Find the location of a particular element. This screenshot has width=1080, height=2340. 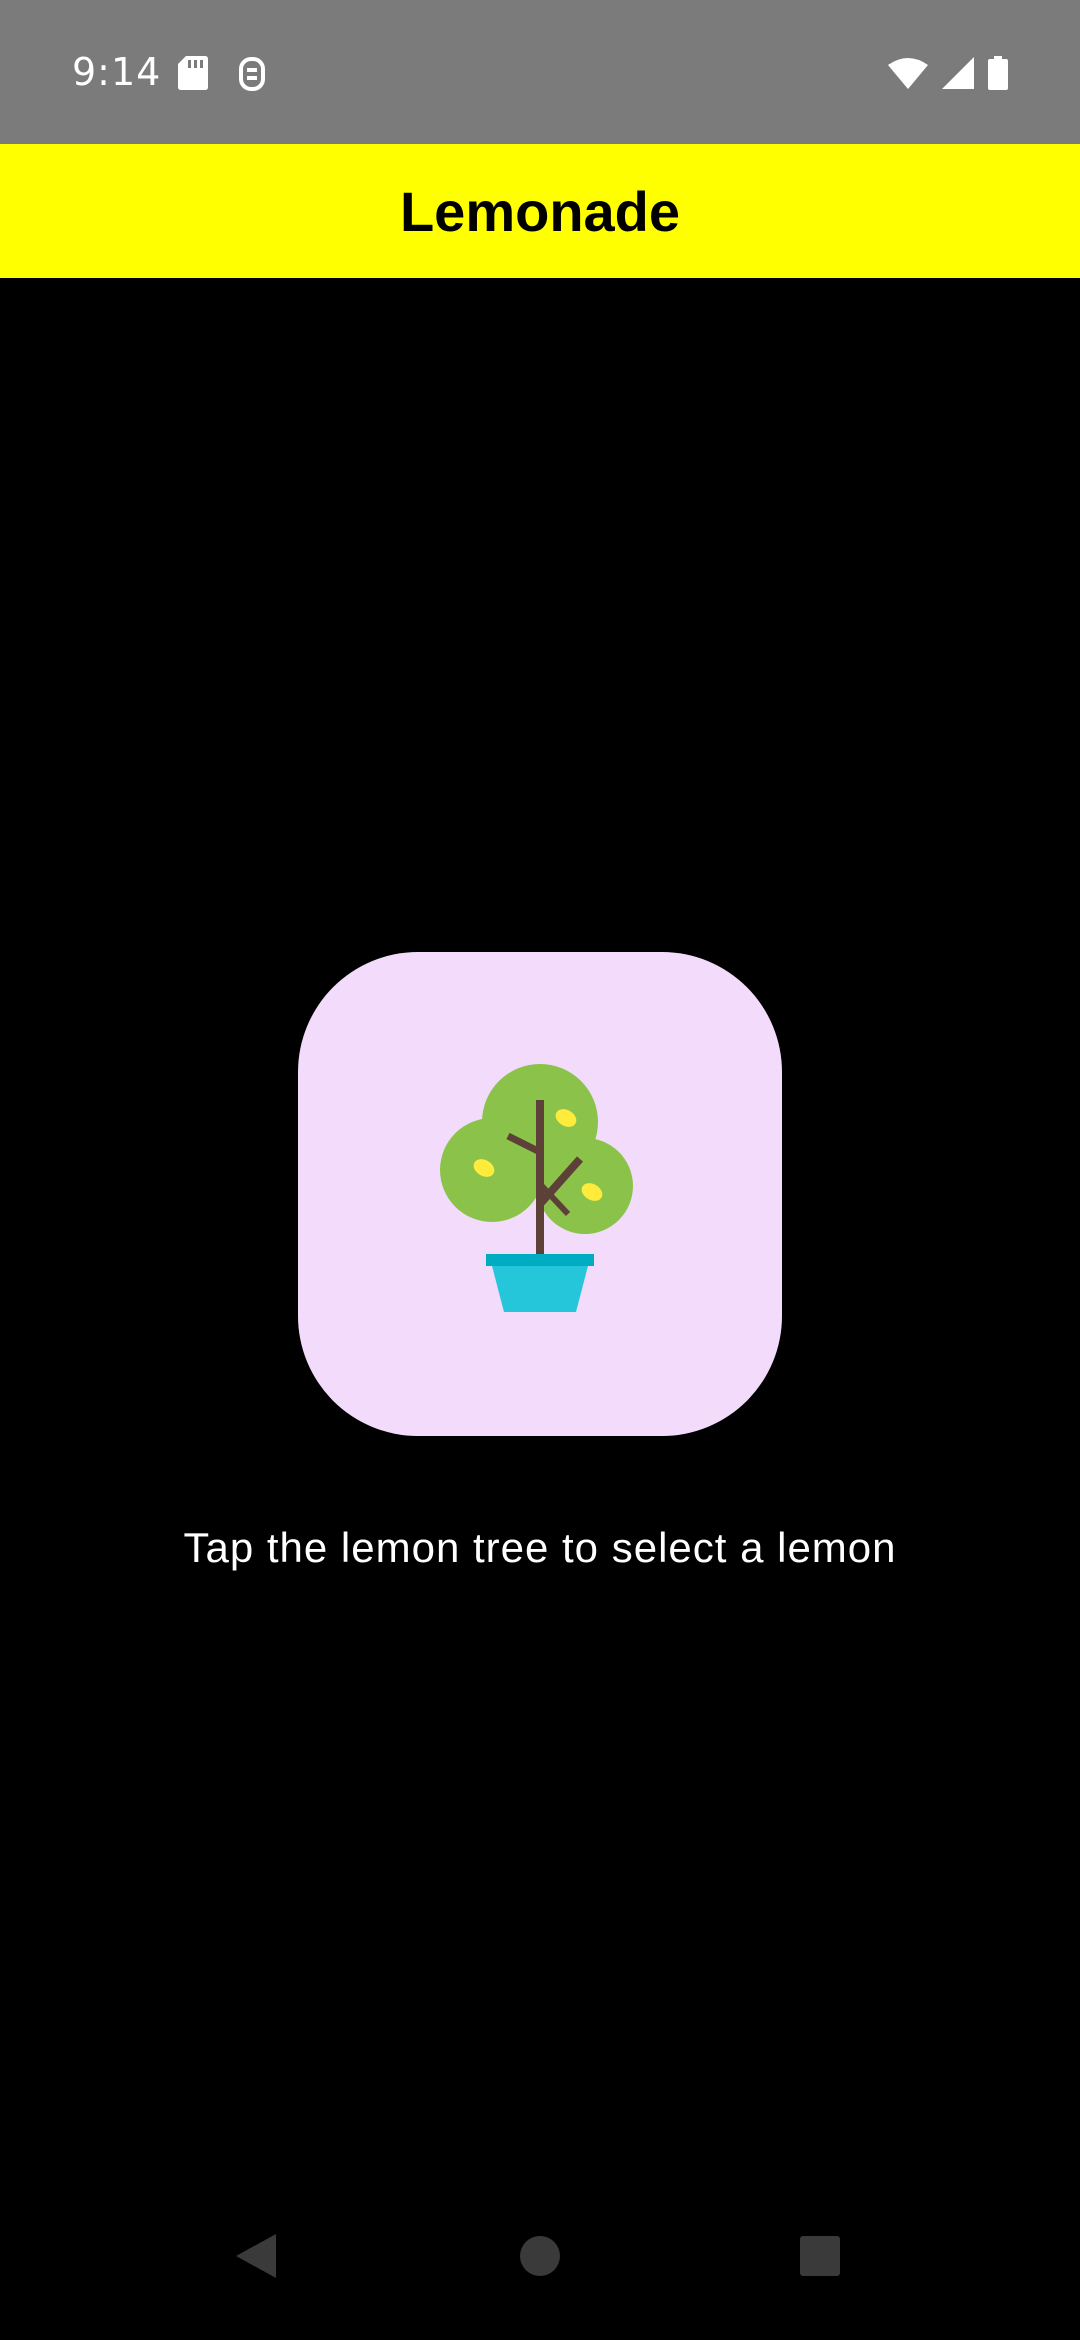

back-icon is located at coordinates (256, 2256).